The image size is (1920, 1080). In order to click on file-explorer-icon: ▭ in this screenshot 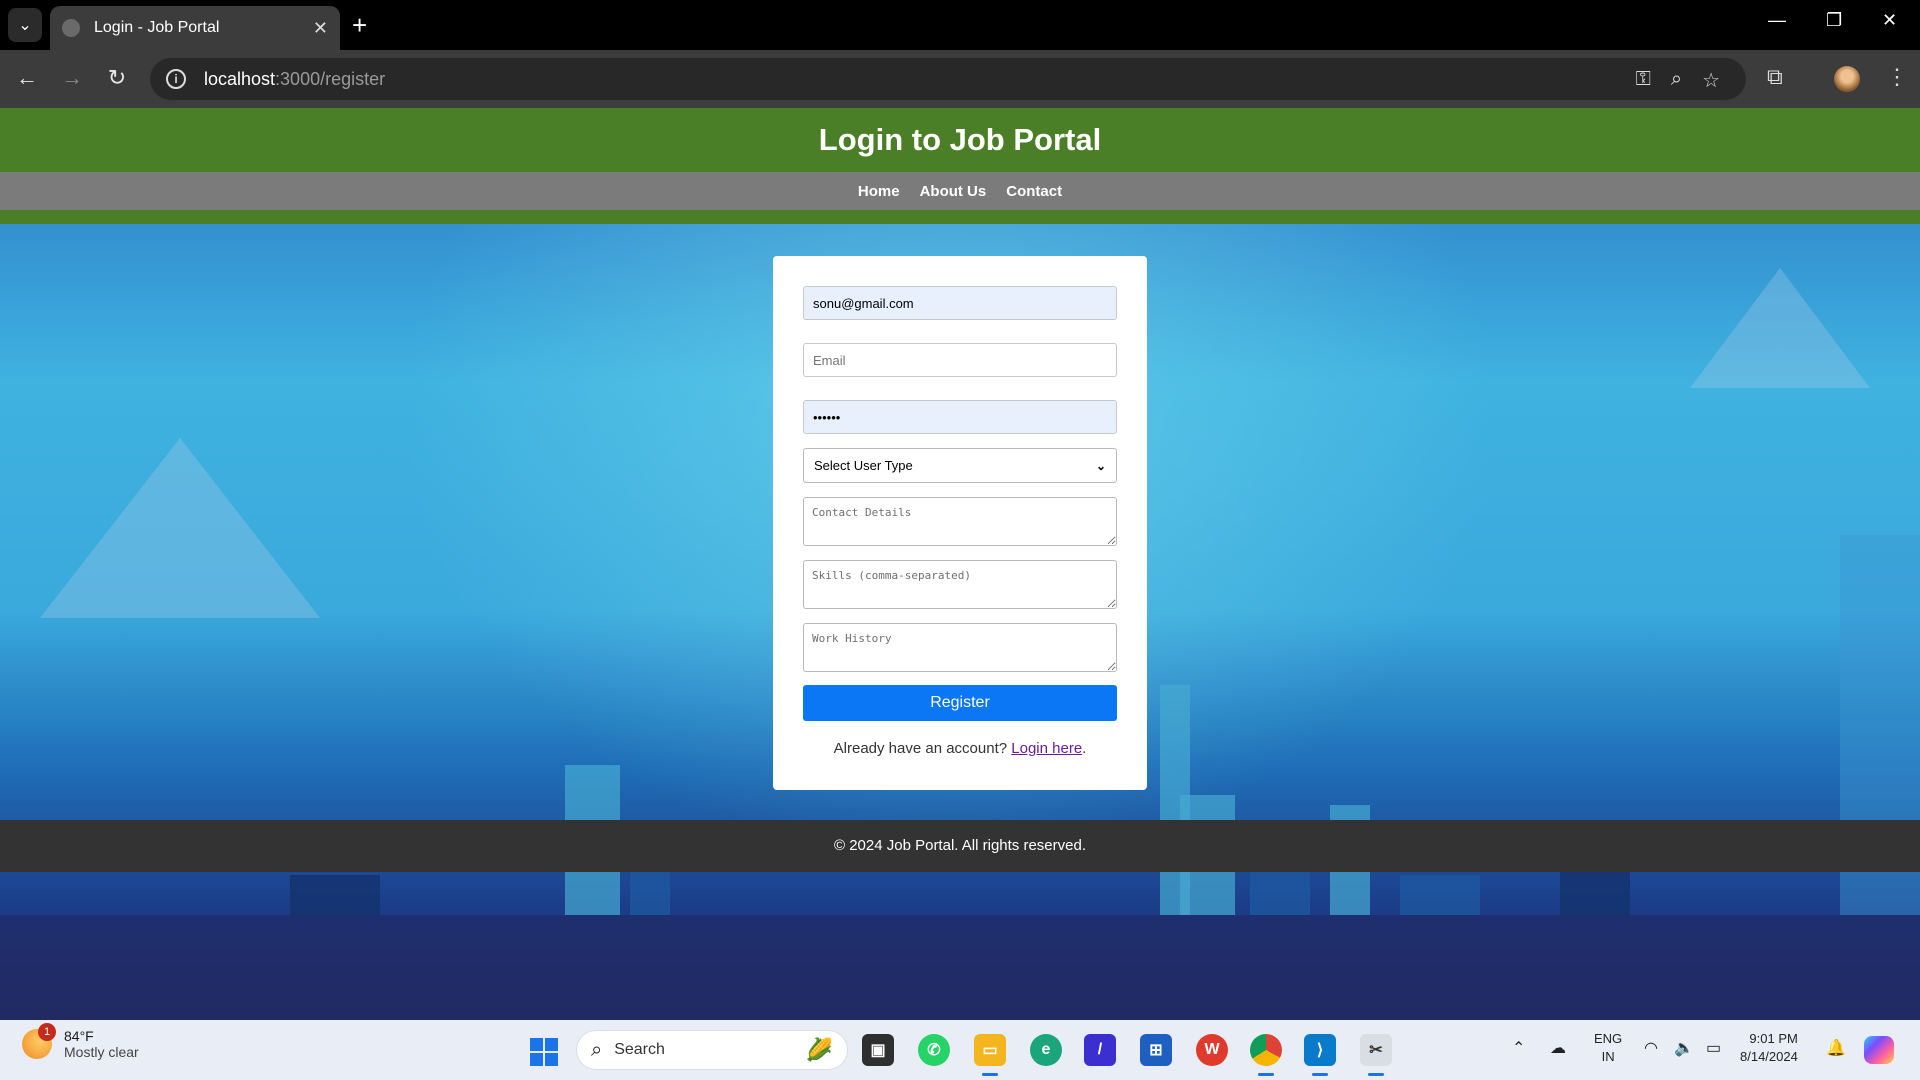, I will do `click(990, 1055)`.